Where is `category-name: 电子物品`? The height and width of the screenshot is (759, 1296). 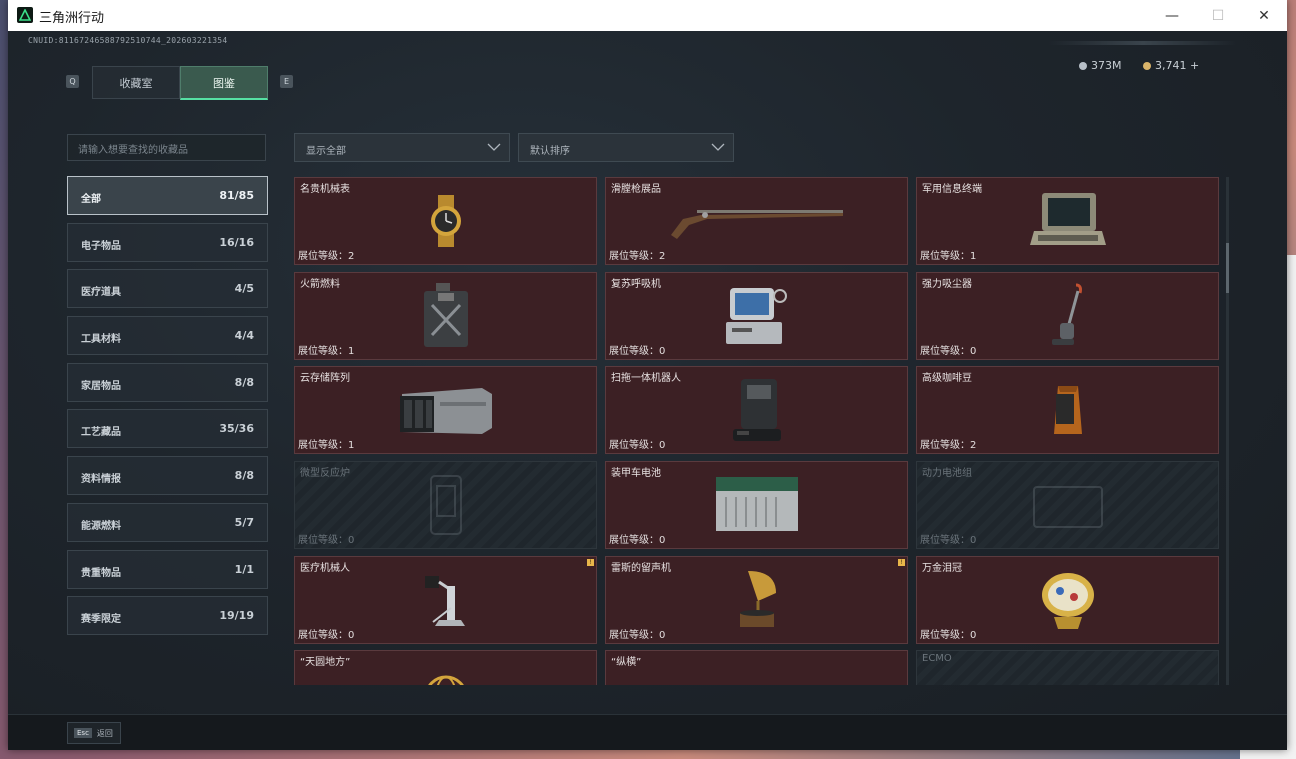 category-name: 电子物品 is located at coordinates (101, 246).